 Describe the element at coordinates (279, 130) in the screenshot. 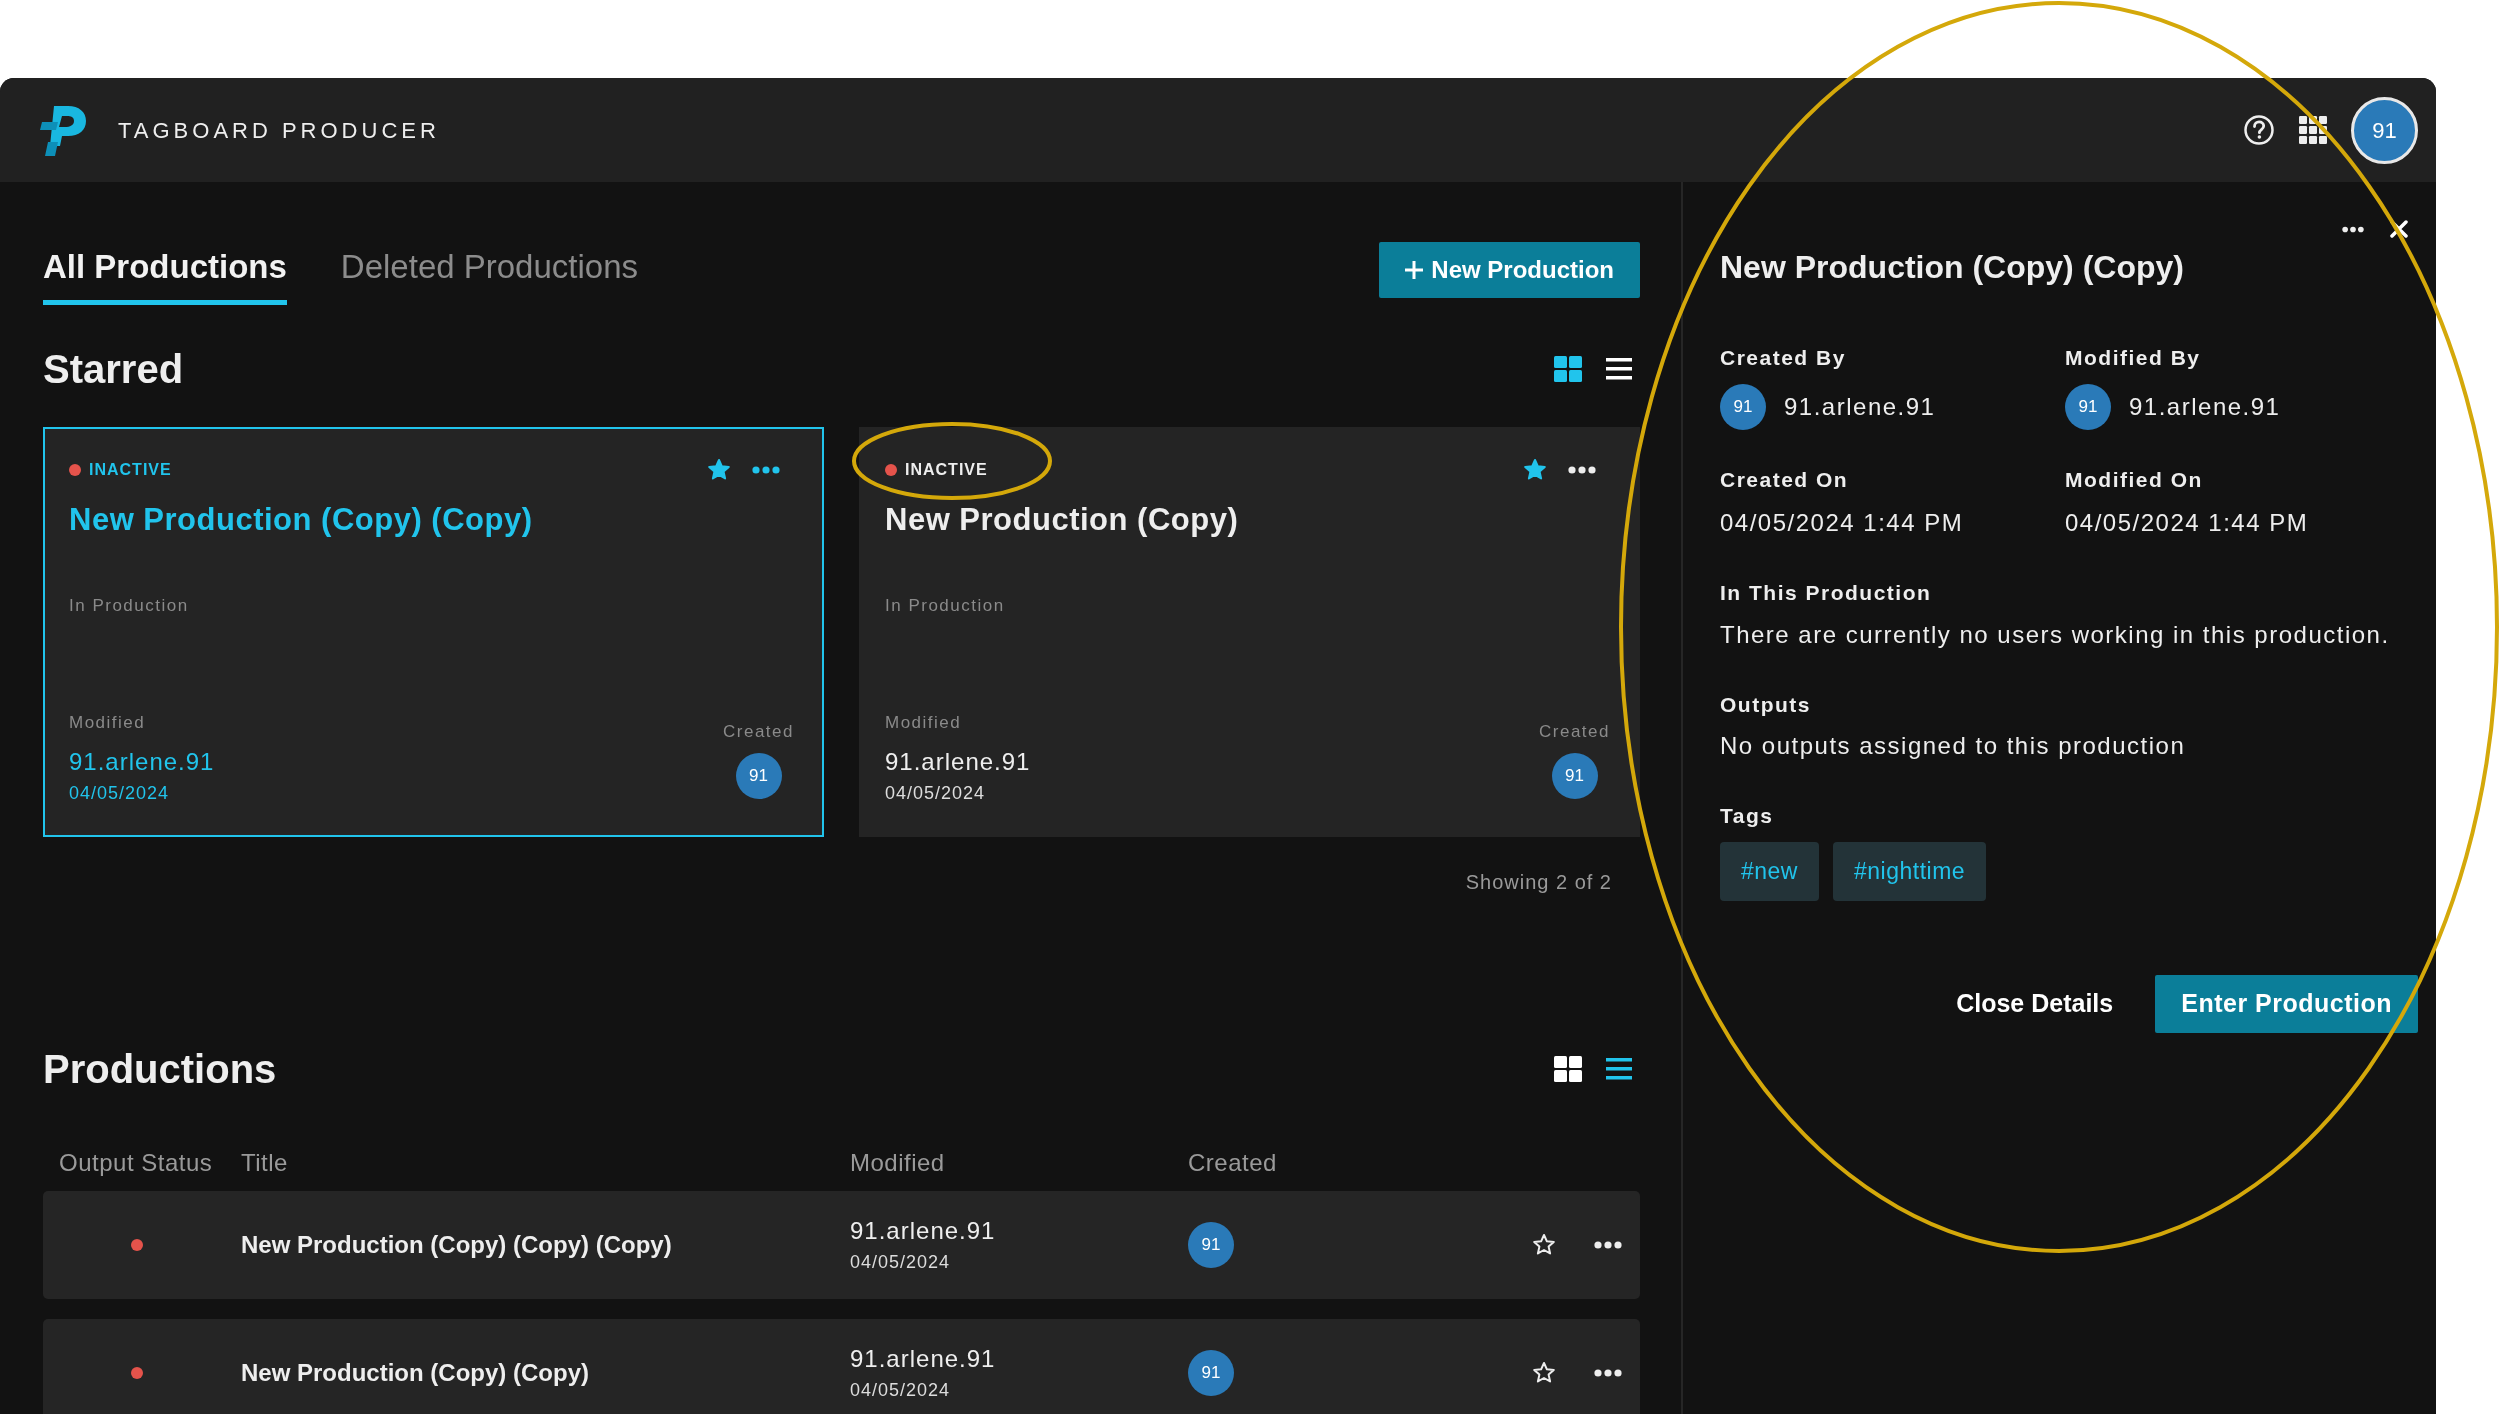

I see `app-title: TAGBOARD PRODUCER` at that location.